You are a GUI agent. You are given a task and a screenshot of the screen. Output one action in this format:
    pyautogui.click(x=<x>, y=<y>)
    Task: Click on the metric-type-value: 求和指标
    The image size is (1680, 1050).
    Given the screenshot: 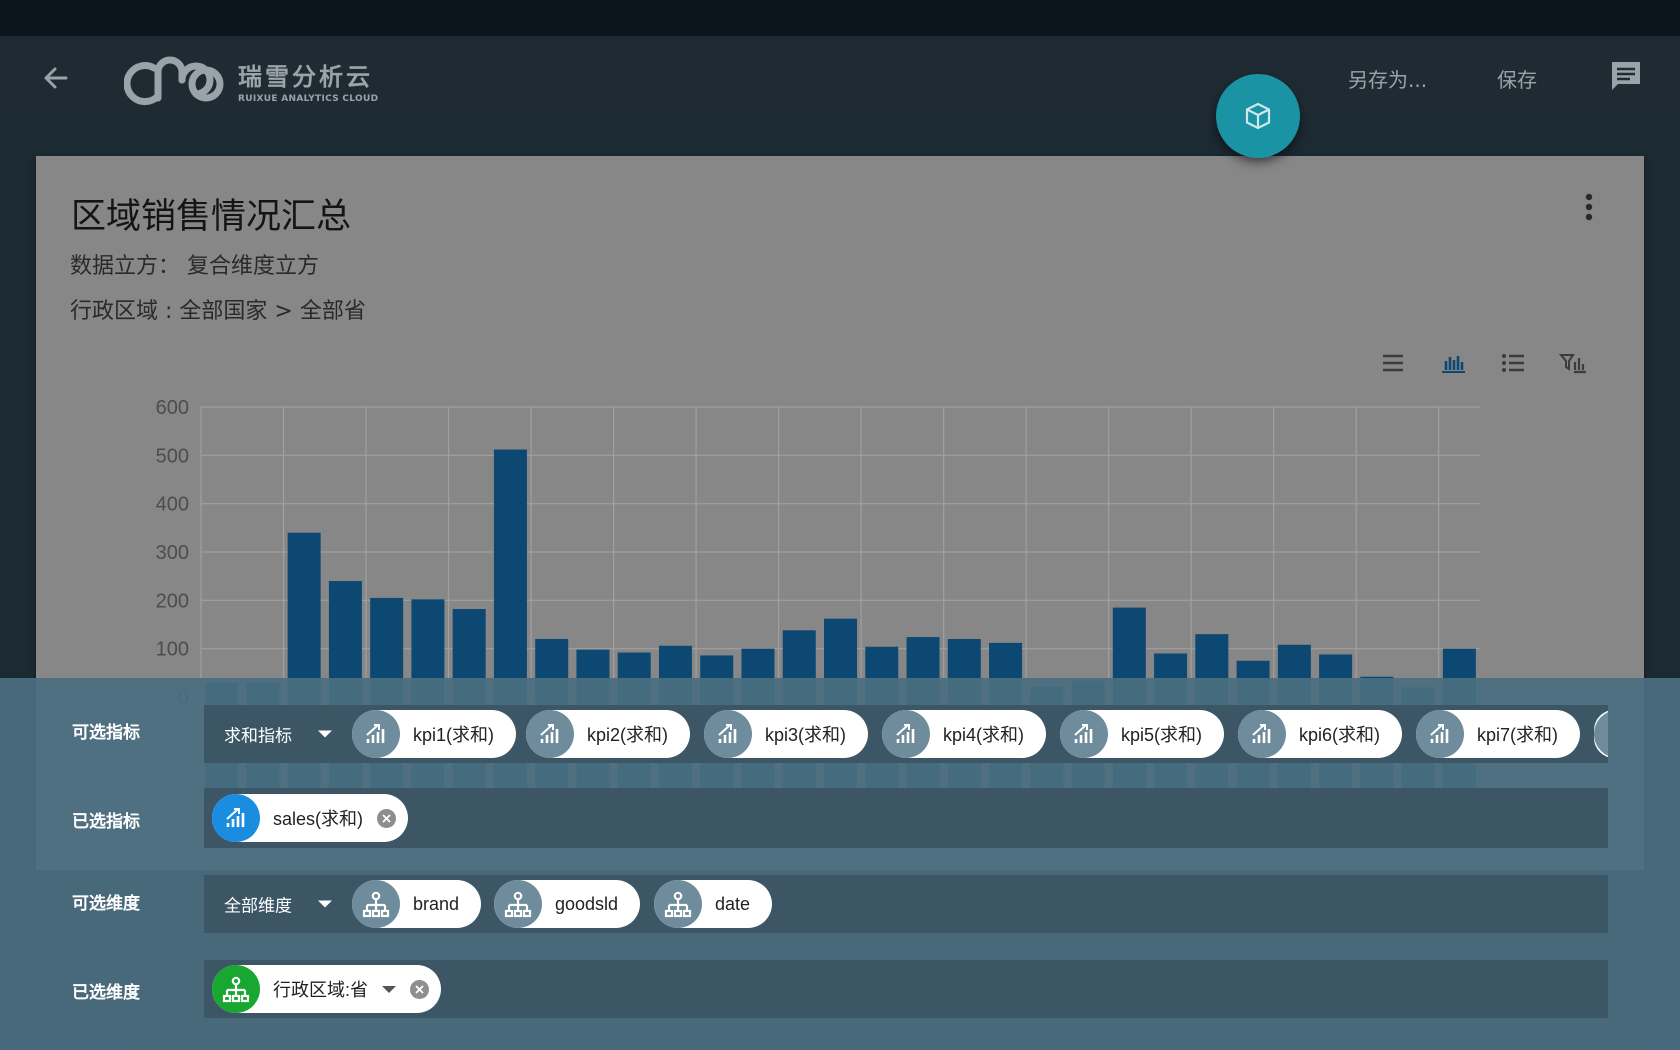 What is the action you would take?
    pyautogui.click(x=258, y=736)
    